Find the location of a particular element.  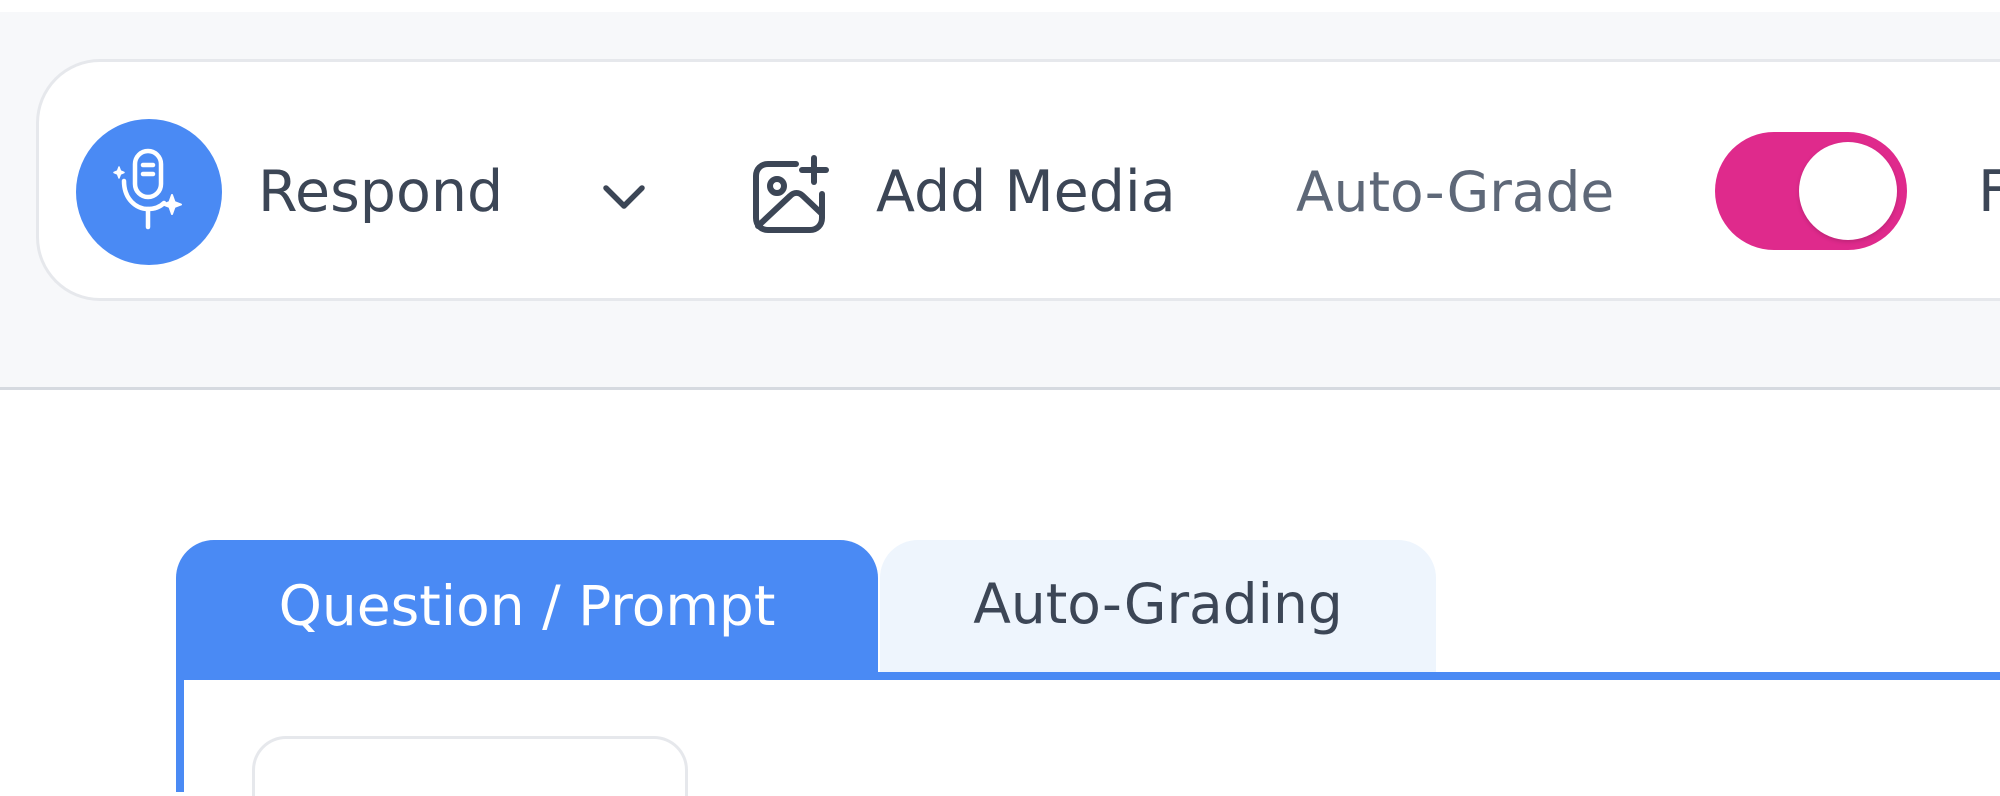

toggle-knob is located at coordinates (1848, 191).